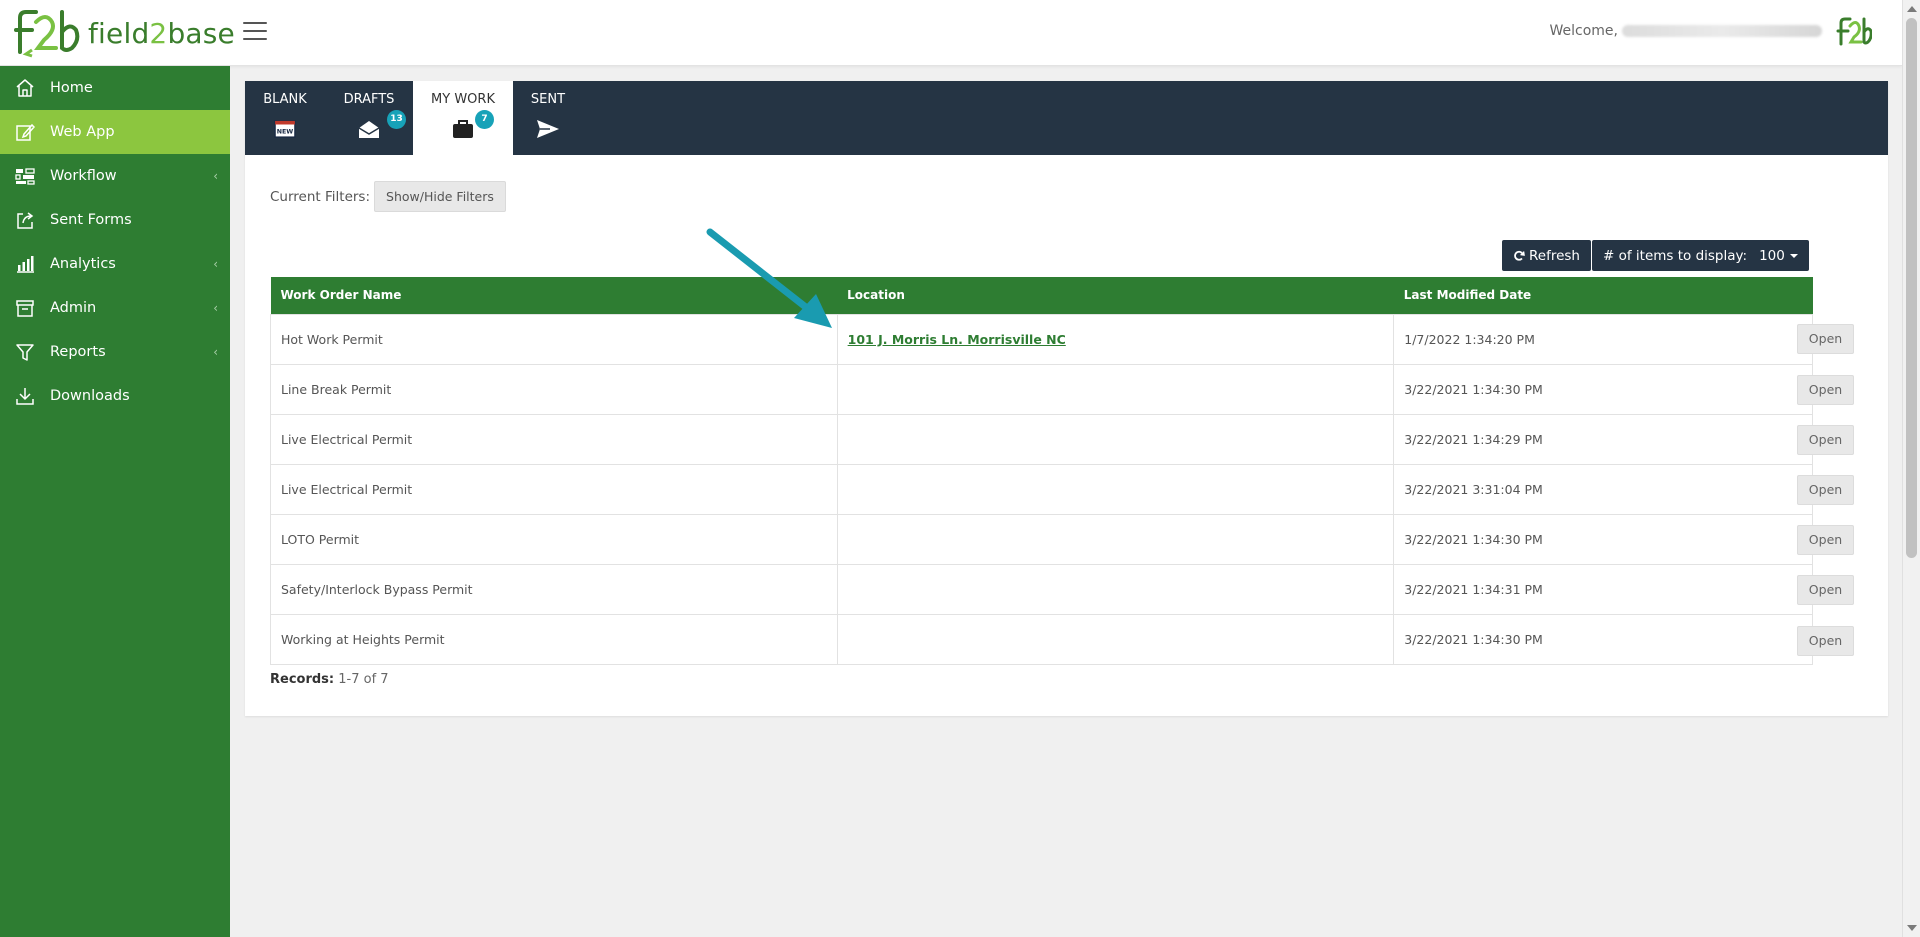  Describe the element at coordinates (161, 33) in the screenshot. I see `brand-name: field2base` at that location.